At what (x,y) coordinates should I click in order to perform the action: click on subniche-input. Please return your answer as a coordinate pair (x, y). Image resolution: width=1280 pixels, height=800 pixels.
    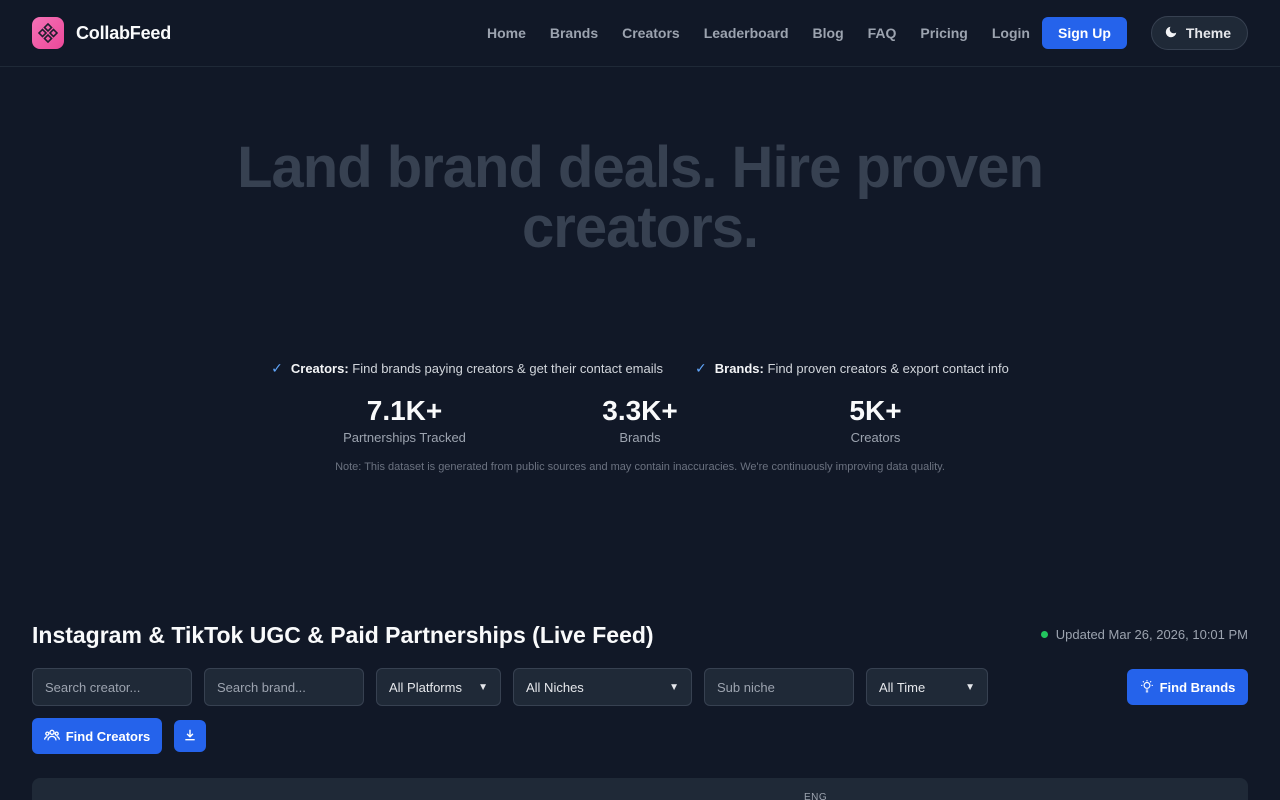
    Looking at the image, I should click on (779, 687).